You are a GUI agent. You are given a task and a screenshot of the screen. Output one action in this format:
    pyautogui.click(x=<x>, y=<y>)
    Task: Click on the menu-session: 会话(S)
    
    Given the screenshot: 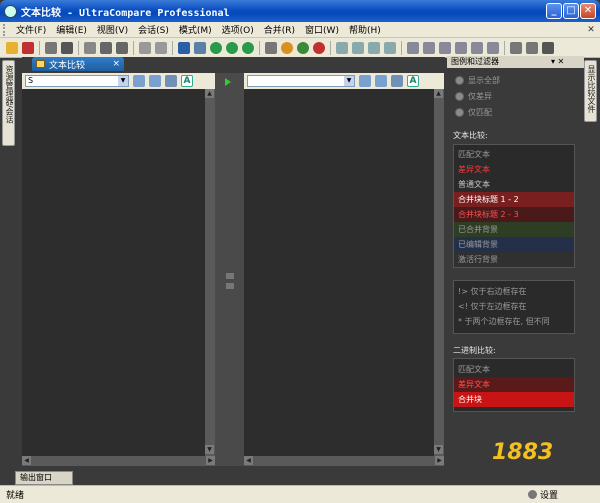 What is the action you would take?
    pyautogui.click(x=153, y=29)
    